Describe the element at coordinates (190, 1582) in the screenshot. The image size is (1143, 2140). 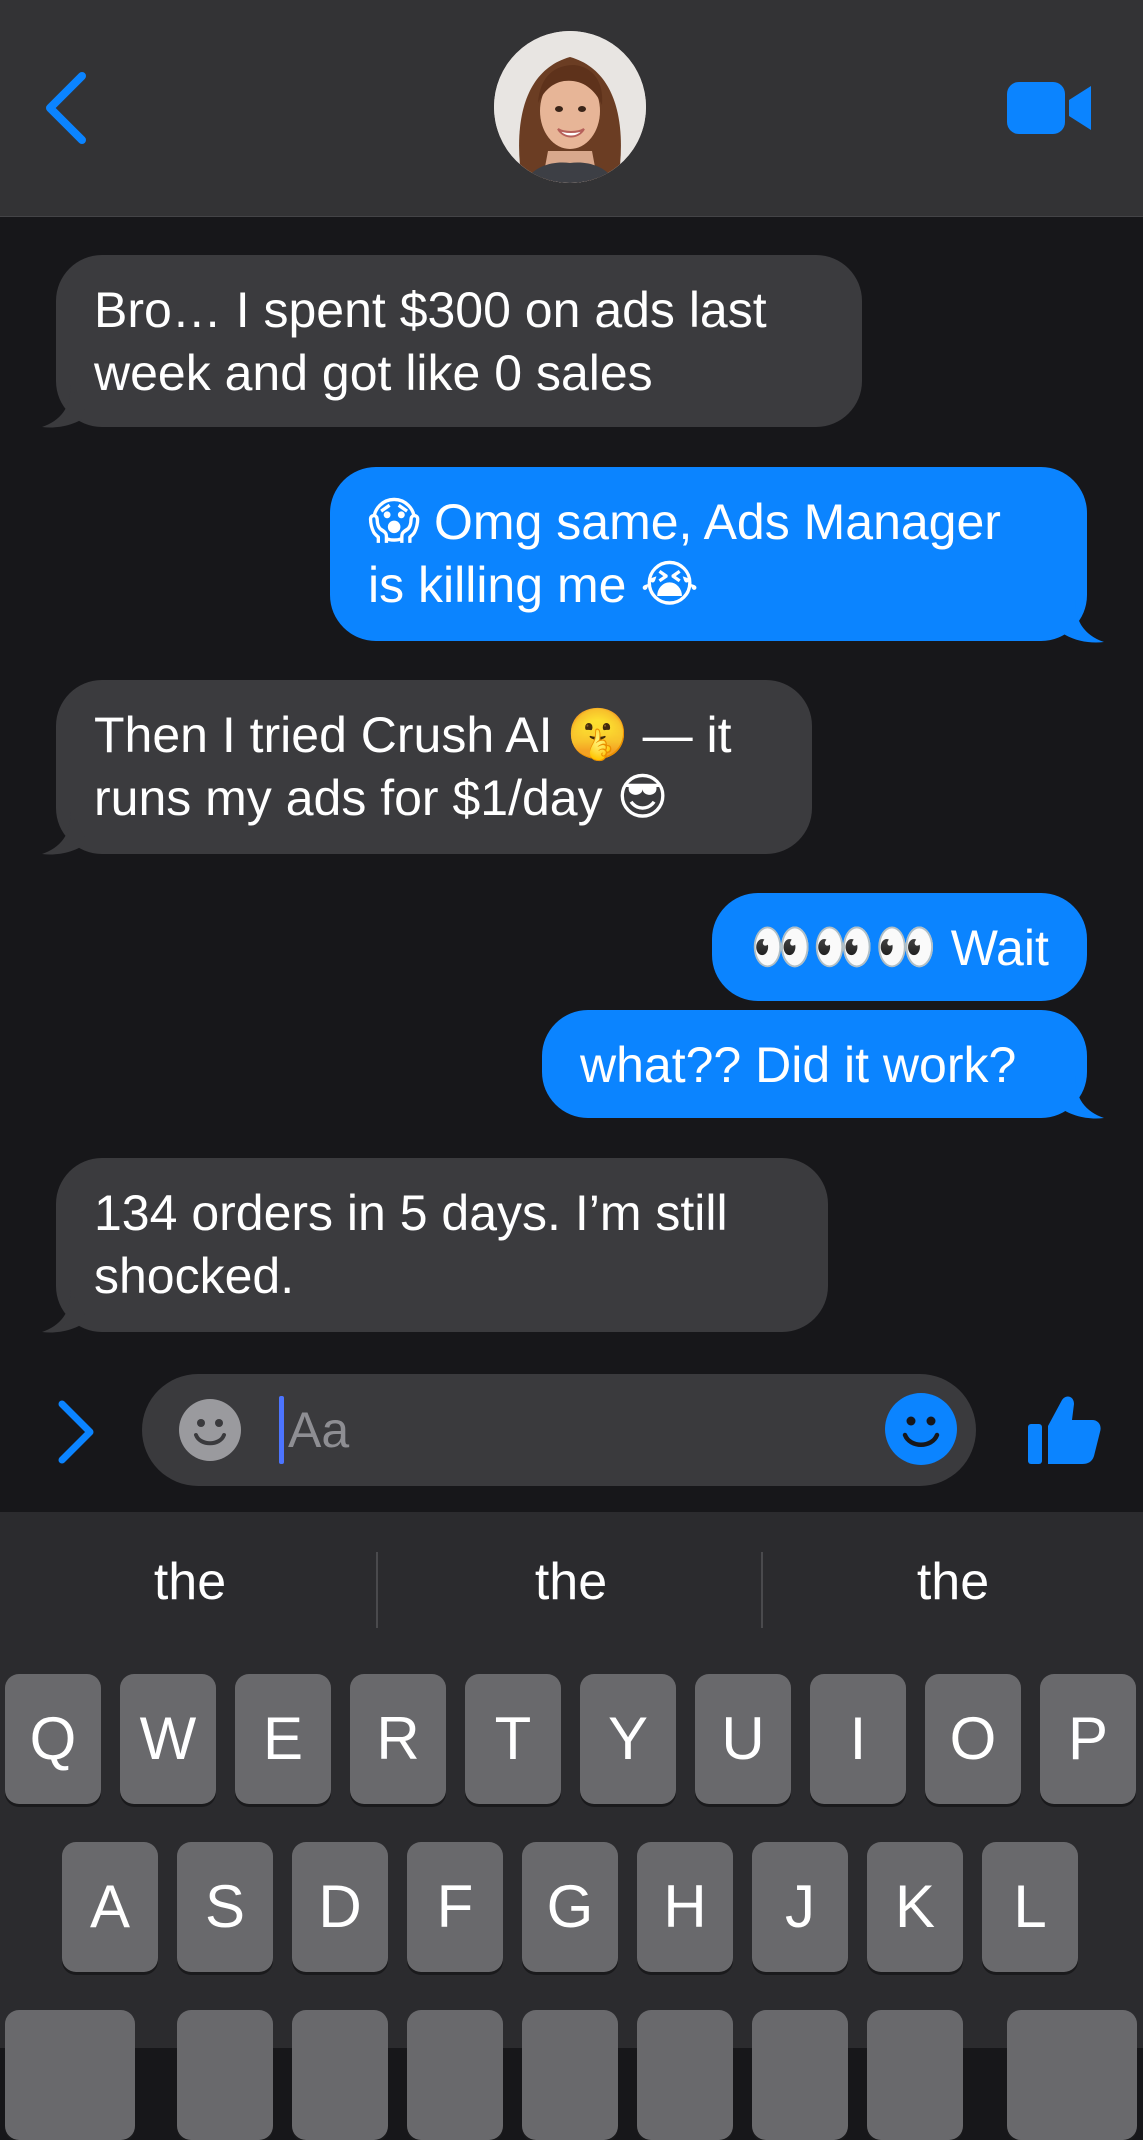
I see `suggestion-1: the` at that location.